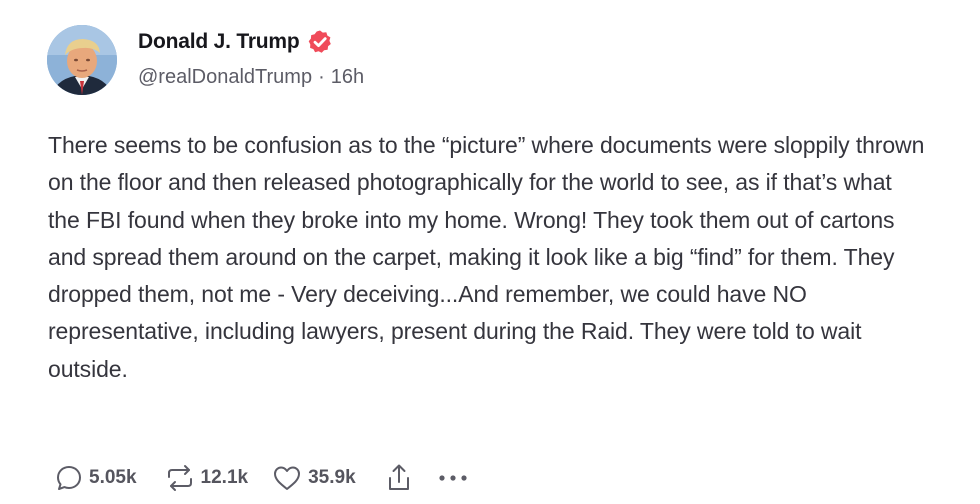 Image resolution: width=980 pixels, height=504 pixels. What do you see at coordinates (180, 478) in the screenshot?
I see `retruth-icon` at bounding box center [180, 478].